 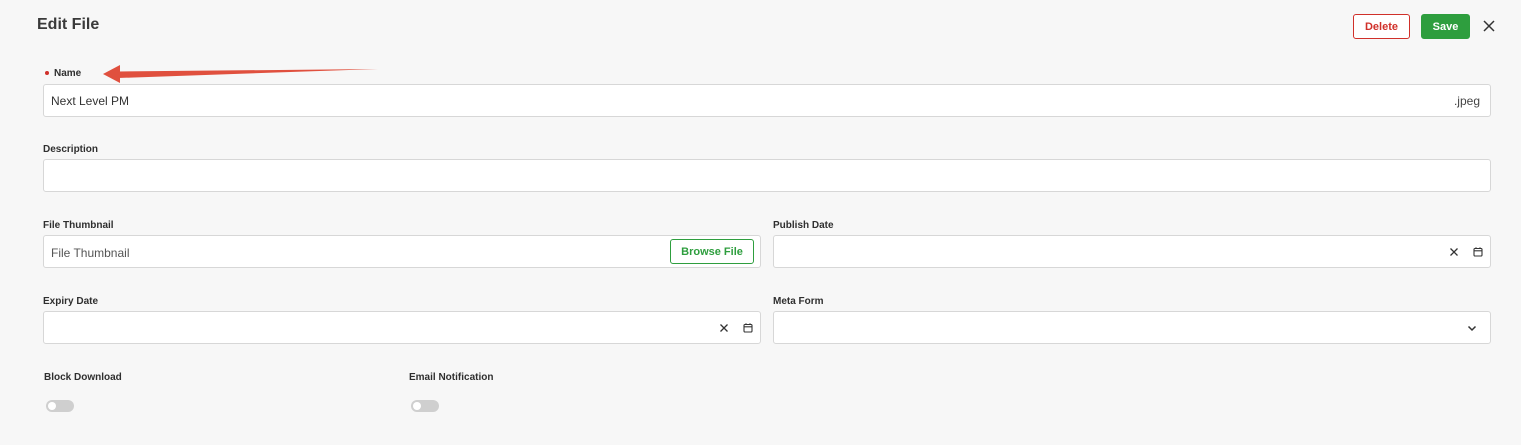 What do you see at coordinates (68, 24) in the screenshot?
I see `page-title: Edit File` at bounding box center [68, 24].